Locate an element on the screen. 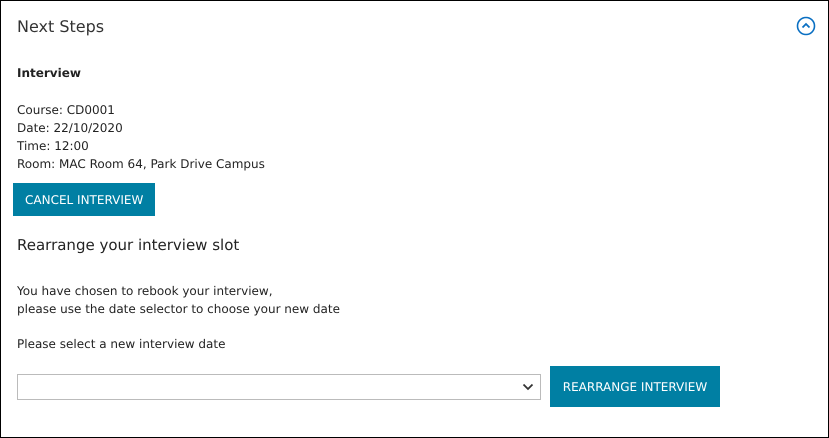 This screenshot has width=829, height=438. chevron-down-icon is located at coordinates (528, 386).